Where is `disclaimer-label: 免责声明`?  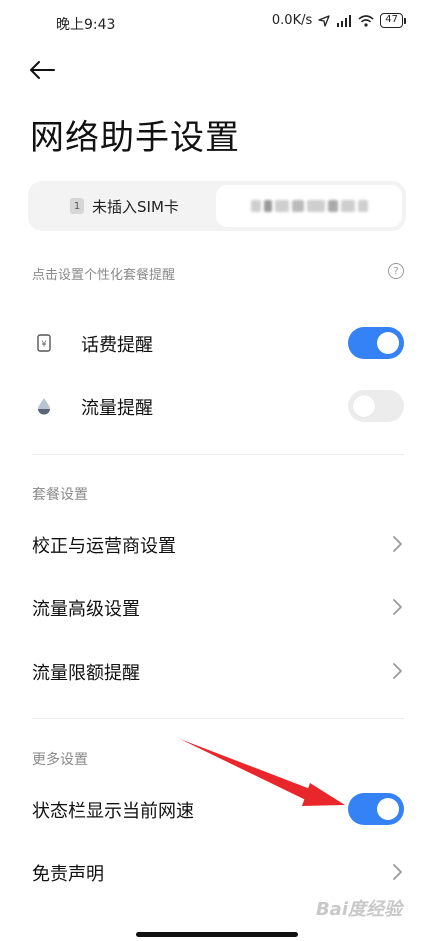
disclaimer-label: 免责声明 is located at coordinates (68, 874).